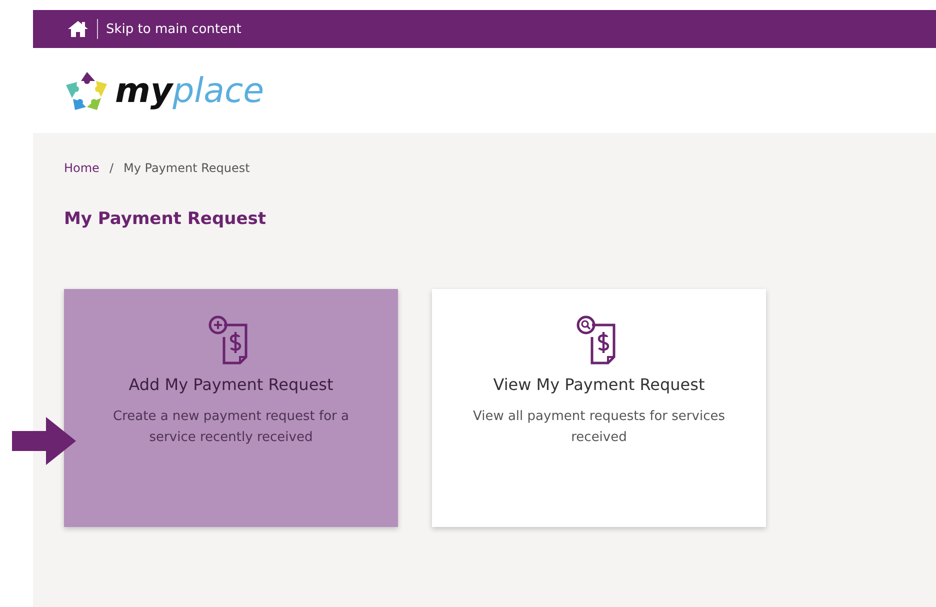 This screenshot has height=607, width=936. I want to click on skip-link: Skip to main content, so click(174, 29).